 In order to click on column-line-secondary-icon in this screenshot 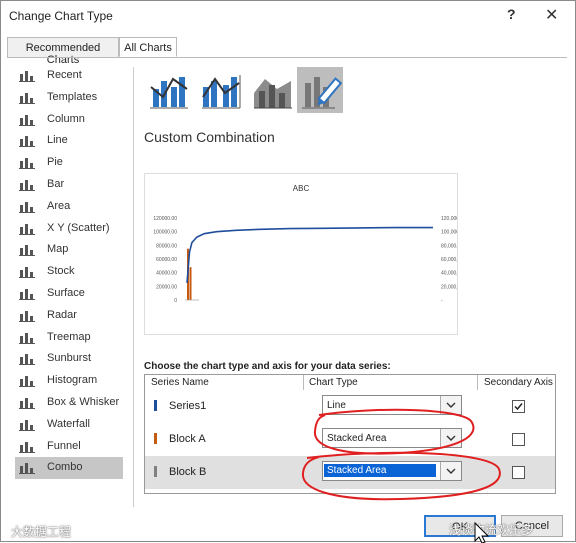, I will do `click(221, 92)`.